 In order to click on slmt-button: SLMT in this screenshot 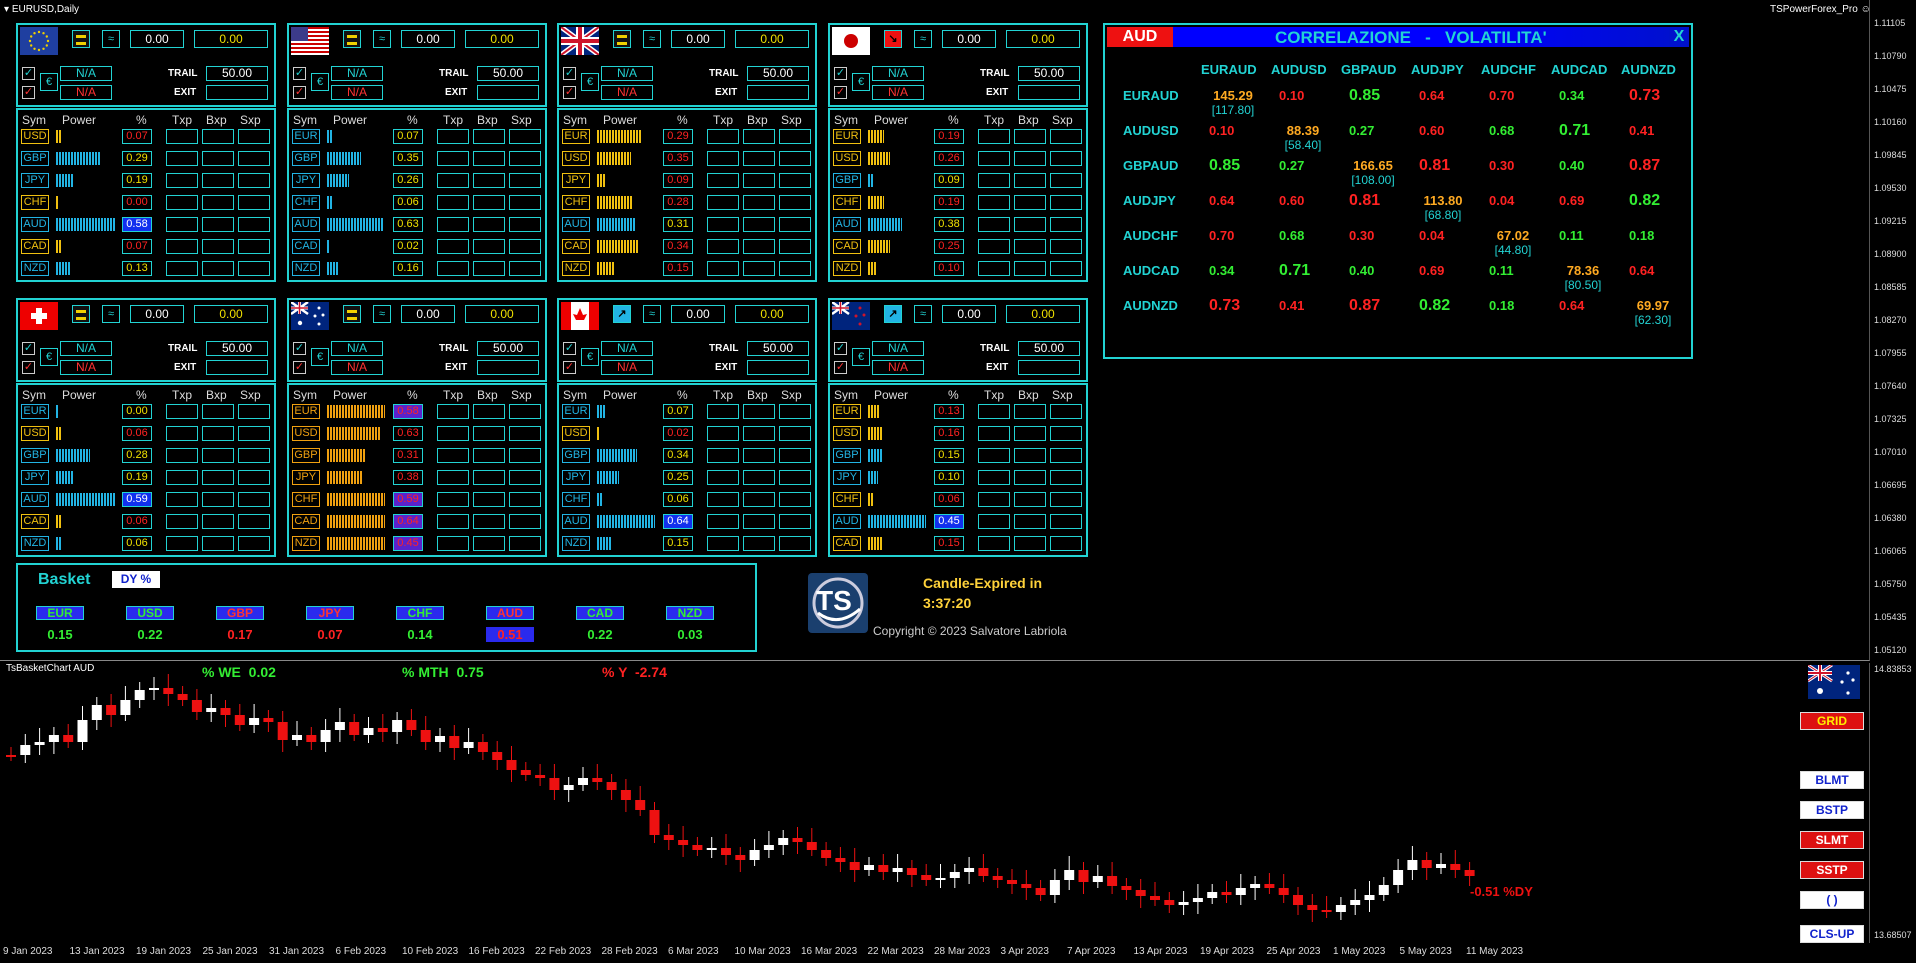, I will do `click(1832, 840)`.